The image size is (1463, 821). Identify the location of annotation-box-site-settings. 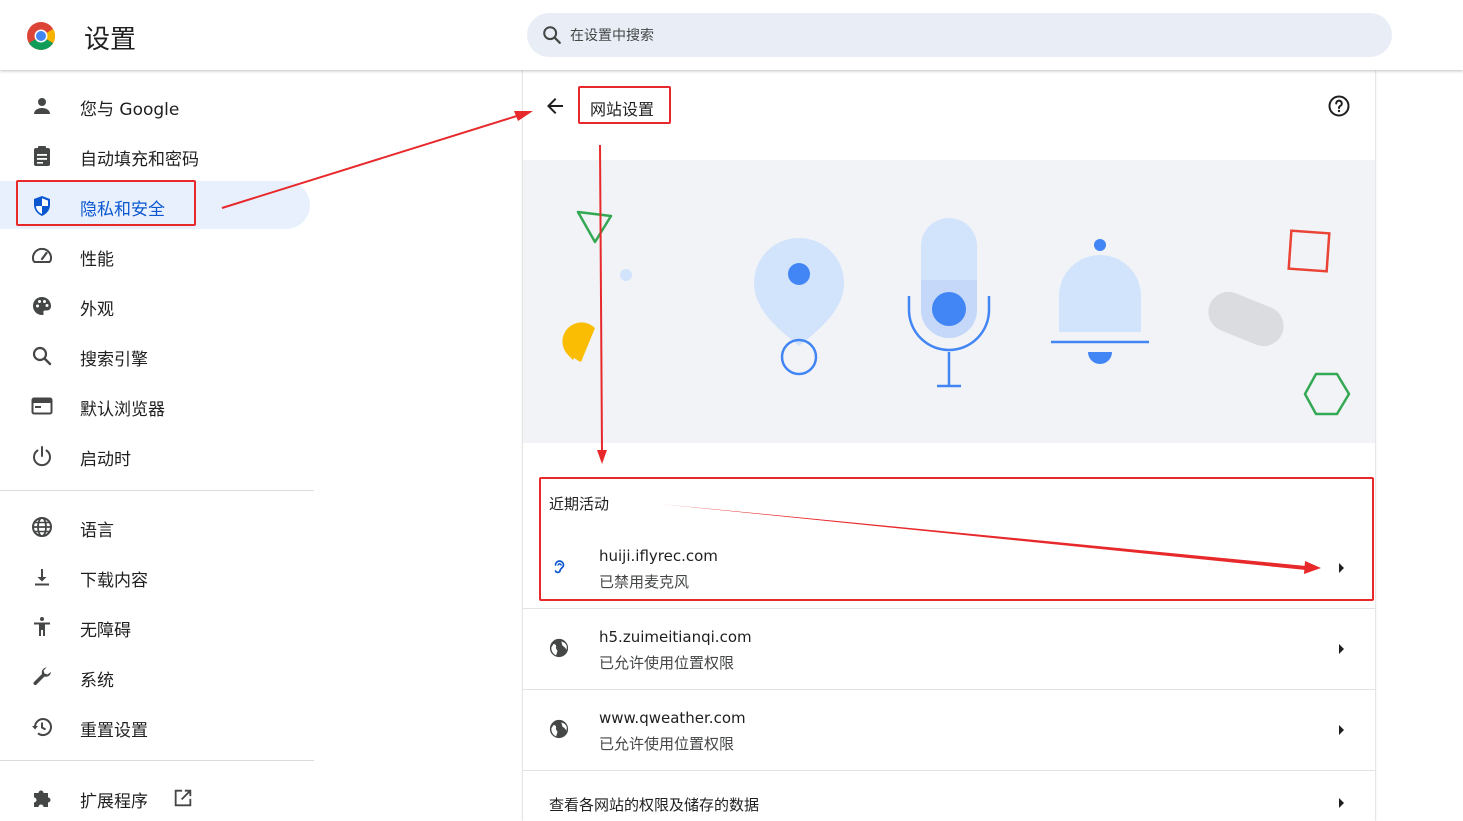
(624, 105).